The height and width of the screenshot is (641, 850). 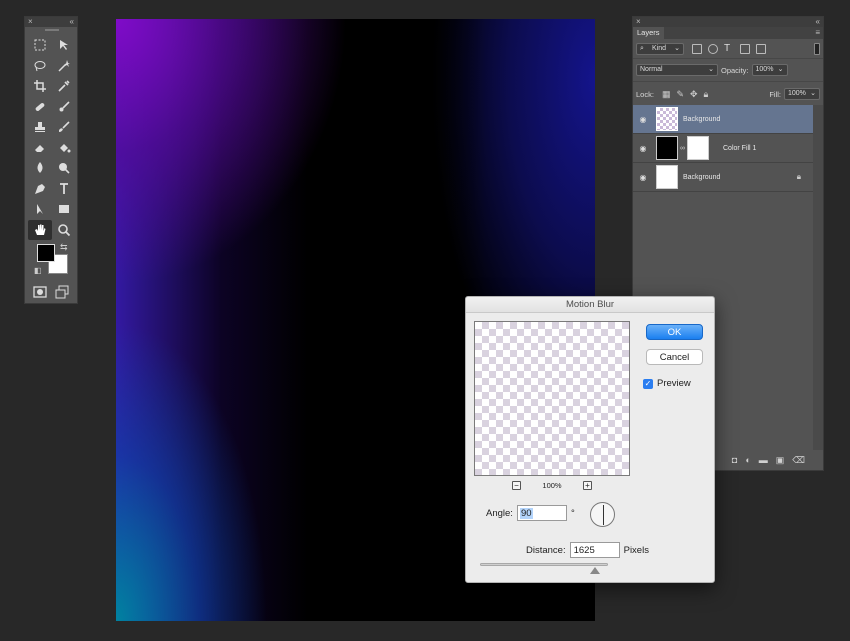 What do you see at coordinates (64, 209) in the screenshot?
I see `rectangle-tool-icon` at bounding box center [64, 209].